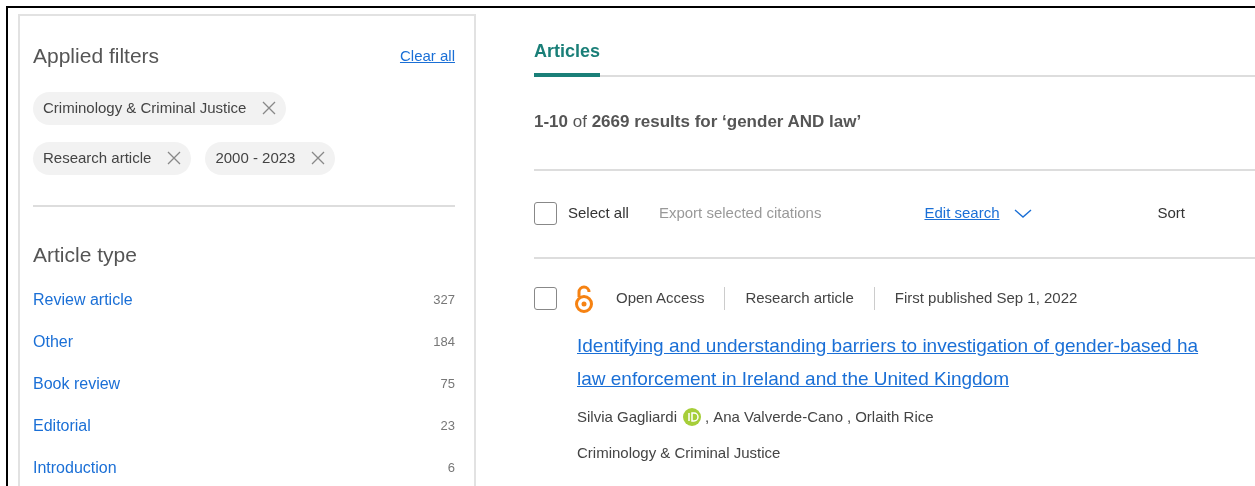 This screenshot has height=486, width=1255. What do you see at coordinates (1022, 213) in the screenshot?
I see `chevron-down-icon` at bounding box center [1022, 213].